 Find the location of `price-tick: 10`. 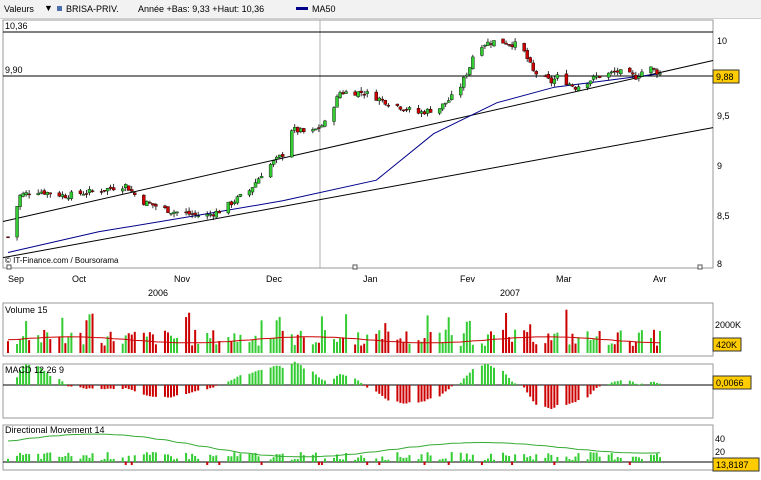

price-tick: 10 is located at coordinates (722, 41).